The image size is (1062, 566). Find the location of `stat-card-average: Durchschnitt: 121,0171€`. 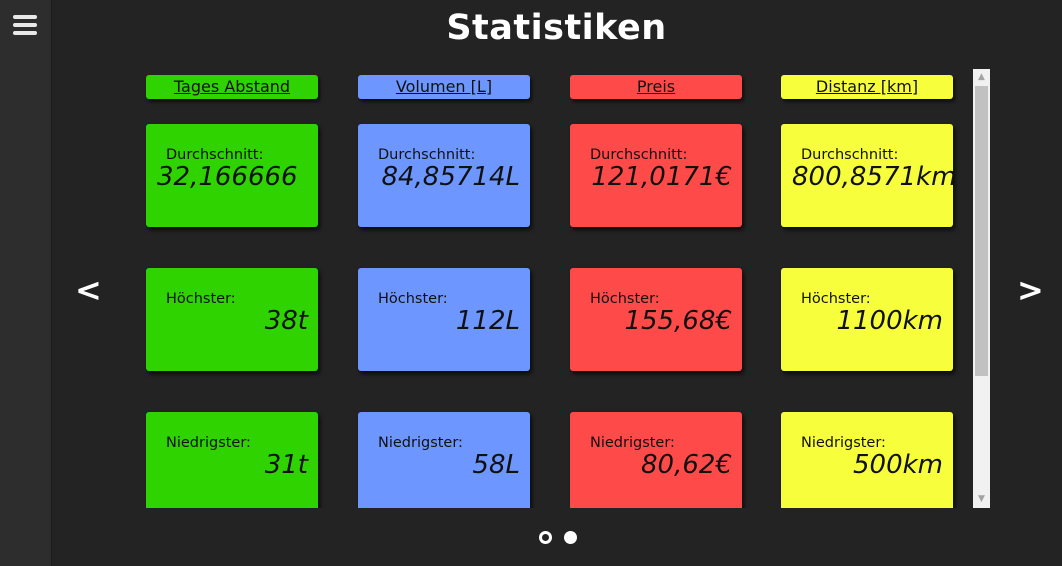

stat-card-average: Durchschnitt: 121,0171€ is located at coordinates (656, 175).